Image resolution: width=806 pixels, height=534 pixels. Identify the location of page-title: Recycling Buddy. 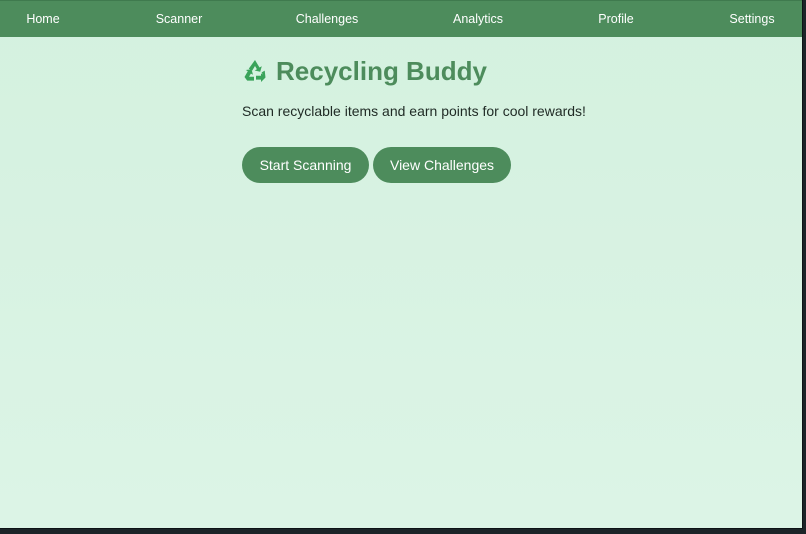
(381, 70).